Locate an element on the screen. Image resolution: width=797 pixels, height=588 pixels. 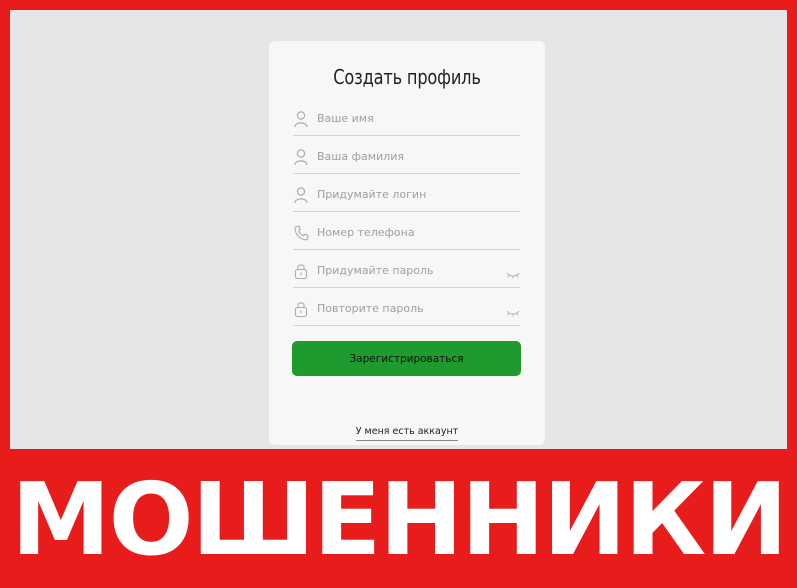
login-link-row: У меня есть аккаунт is located at coordinates (407, 430).